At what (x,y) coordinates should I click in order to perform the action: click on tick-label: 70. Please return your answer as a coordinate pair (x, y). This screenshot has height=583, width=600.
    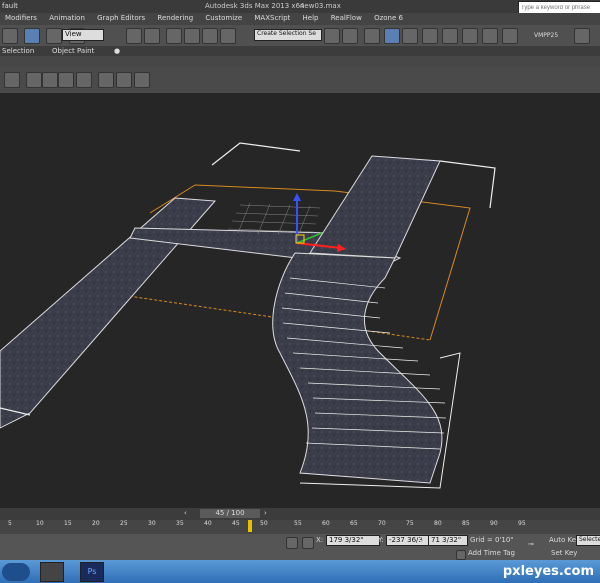
    Looking at the image, I should click on (382, 523).